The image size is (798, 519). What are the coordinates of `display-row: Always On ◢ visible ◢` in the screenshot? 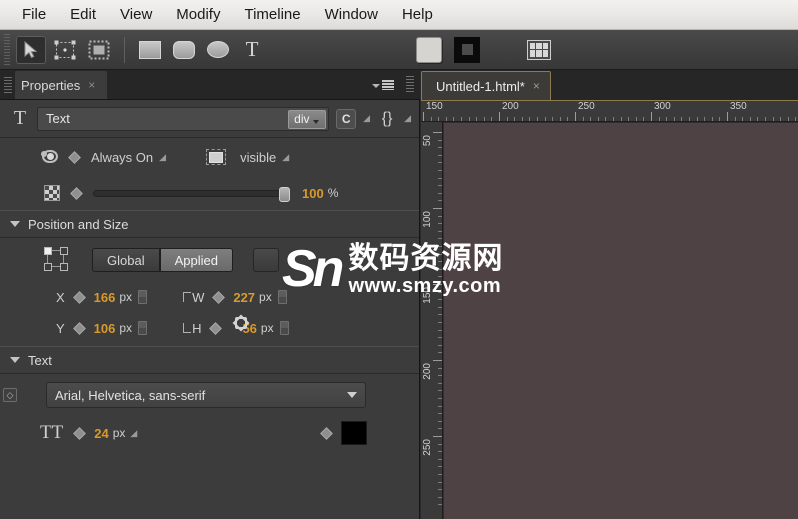 It's located at (209, 157).